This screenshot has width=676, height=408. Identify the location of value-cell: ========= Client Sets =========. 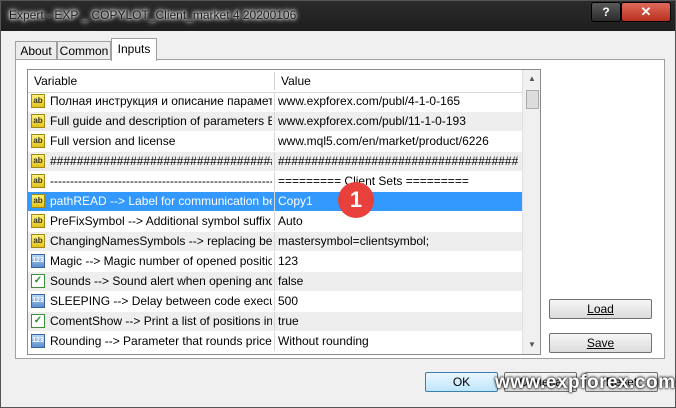
(398, 181).